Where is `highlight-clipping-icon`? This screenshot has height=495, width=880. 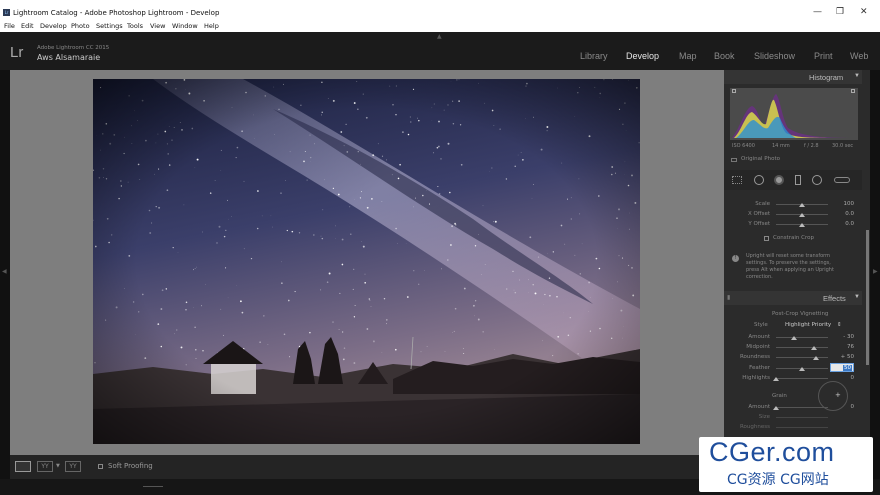 highlight-clipping-icon is located at coordinates (853, 91).